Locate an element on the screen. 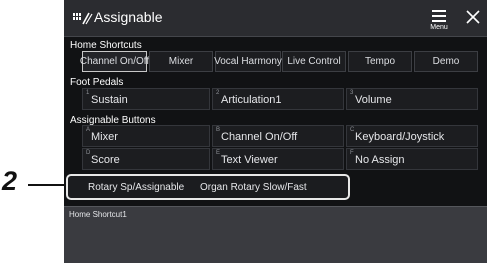 The width and height of the screenshot is (487, 263). assignable-icon is located at coordinates (83, 18).